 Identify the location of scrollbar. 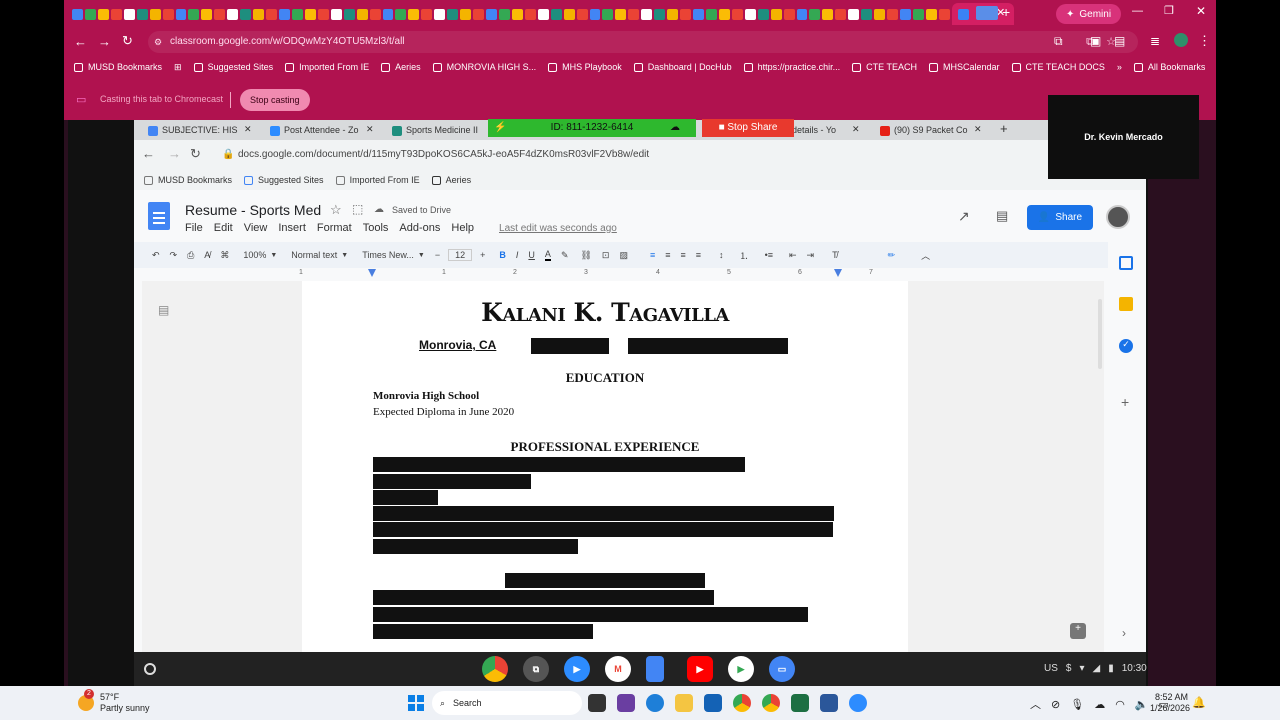
(1100, 334).